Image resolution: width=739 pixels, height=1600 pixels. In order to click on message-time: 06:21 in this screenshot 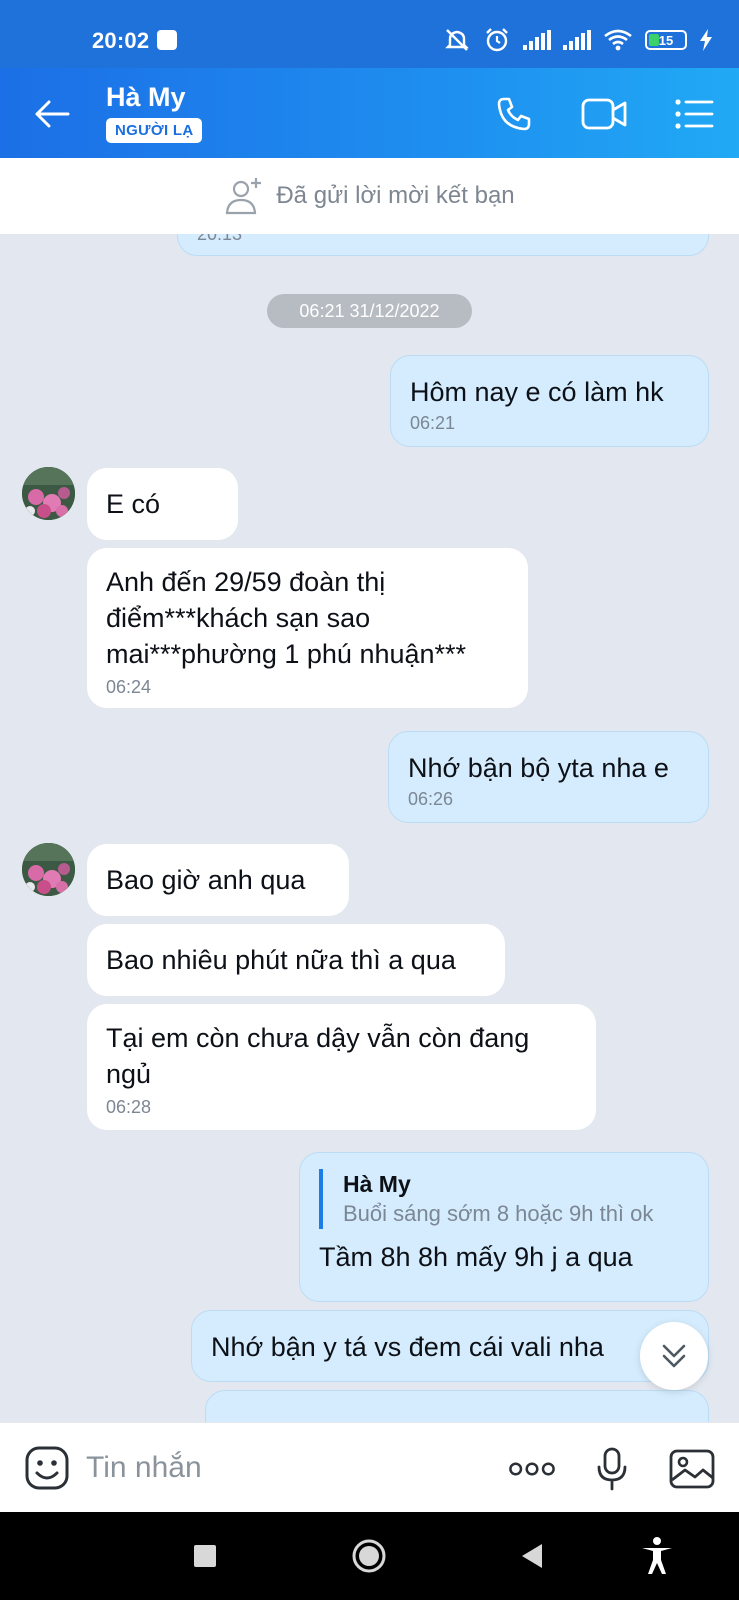, I will do `click(433, 423)`.